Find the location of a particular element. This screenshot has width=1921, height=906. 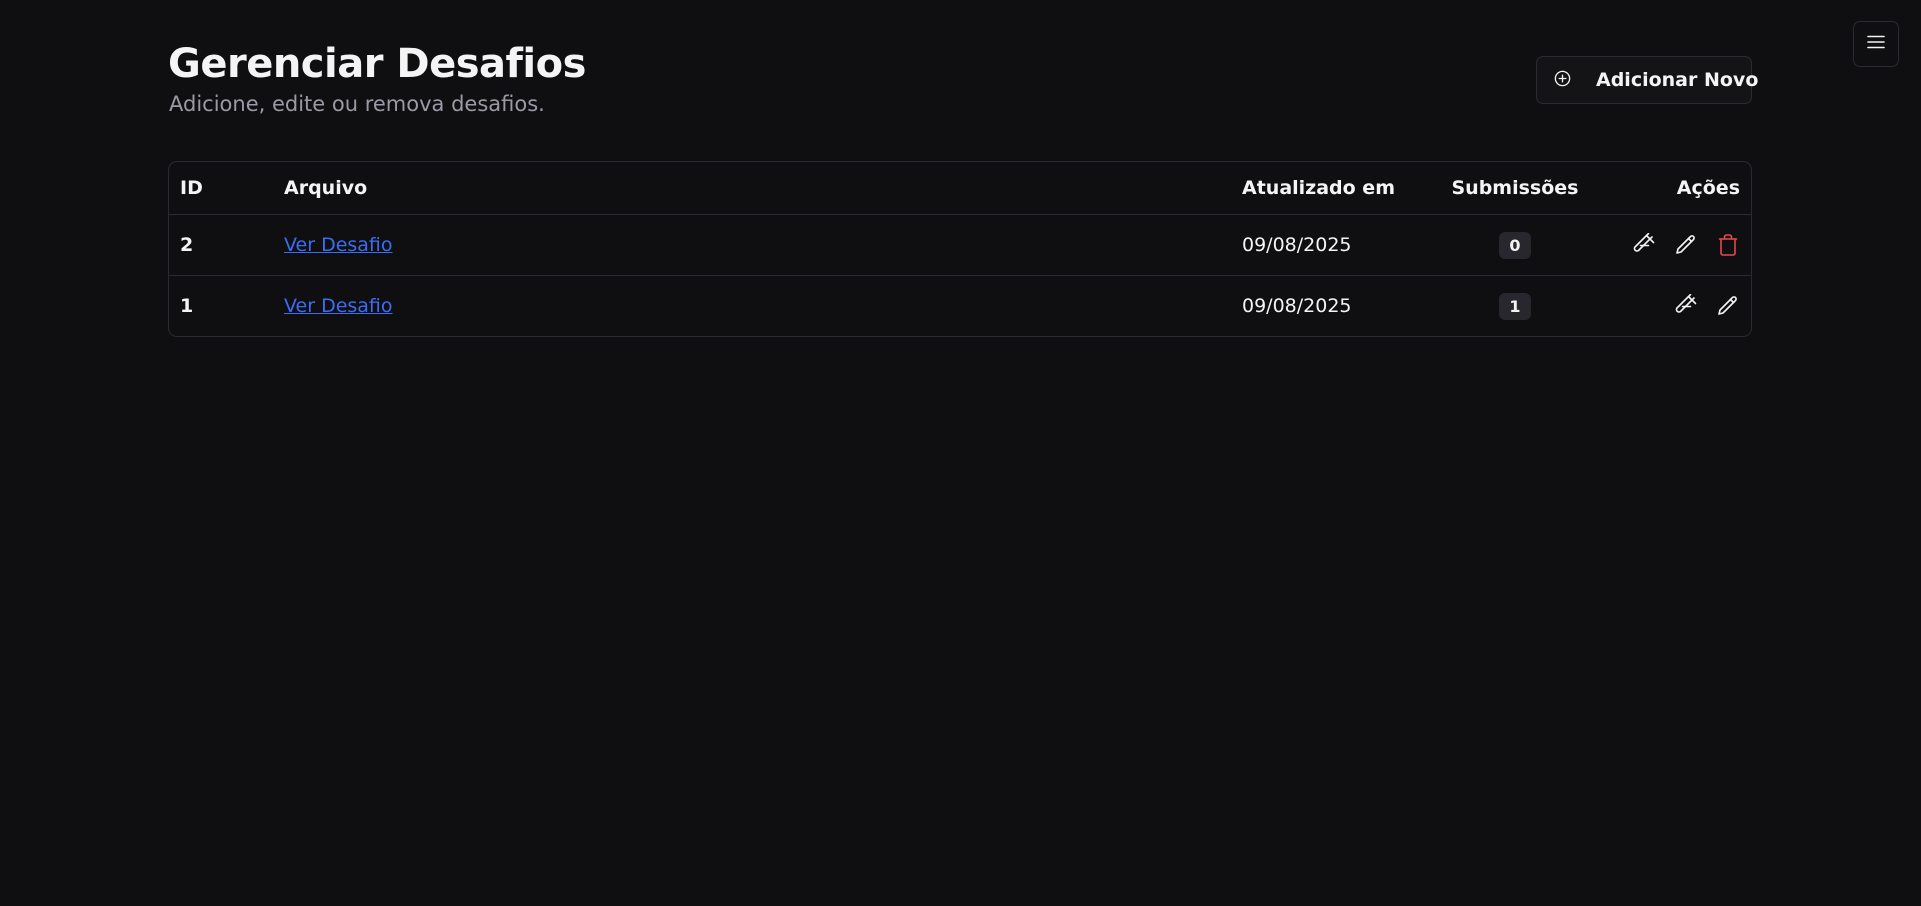

submissions-count-badge: 0 is located at coordinates (1515, 245).